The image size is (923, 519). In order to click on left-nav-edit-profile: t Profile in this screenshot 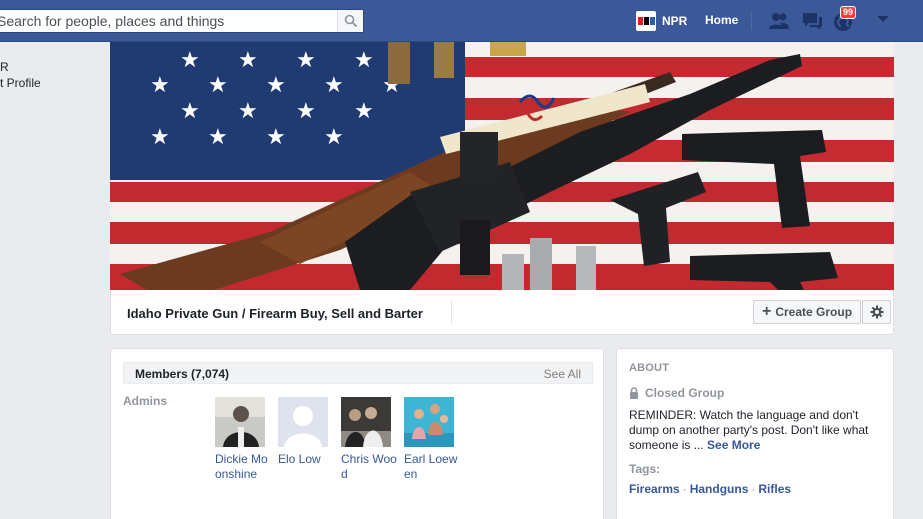, I will do `click(20, 83)`.